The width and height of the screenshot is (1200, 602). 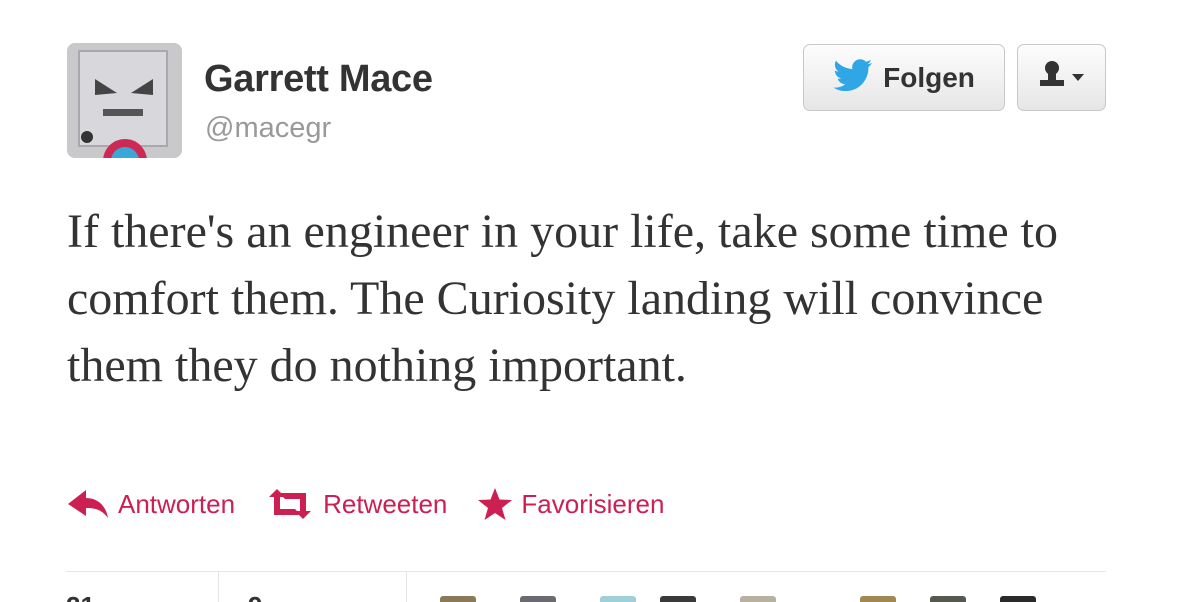 What do you see at coordinates (495, 504) in the screenshot?
I see `star-icon` at bounding box center [495, 504].